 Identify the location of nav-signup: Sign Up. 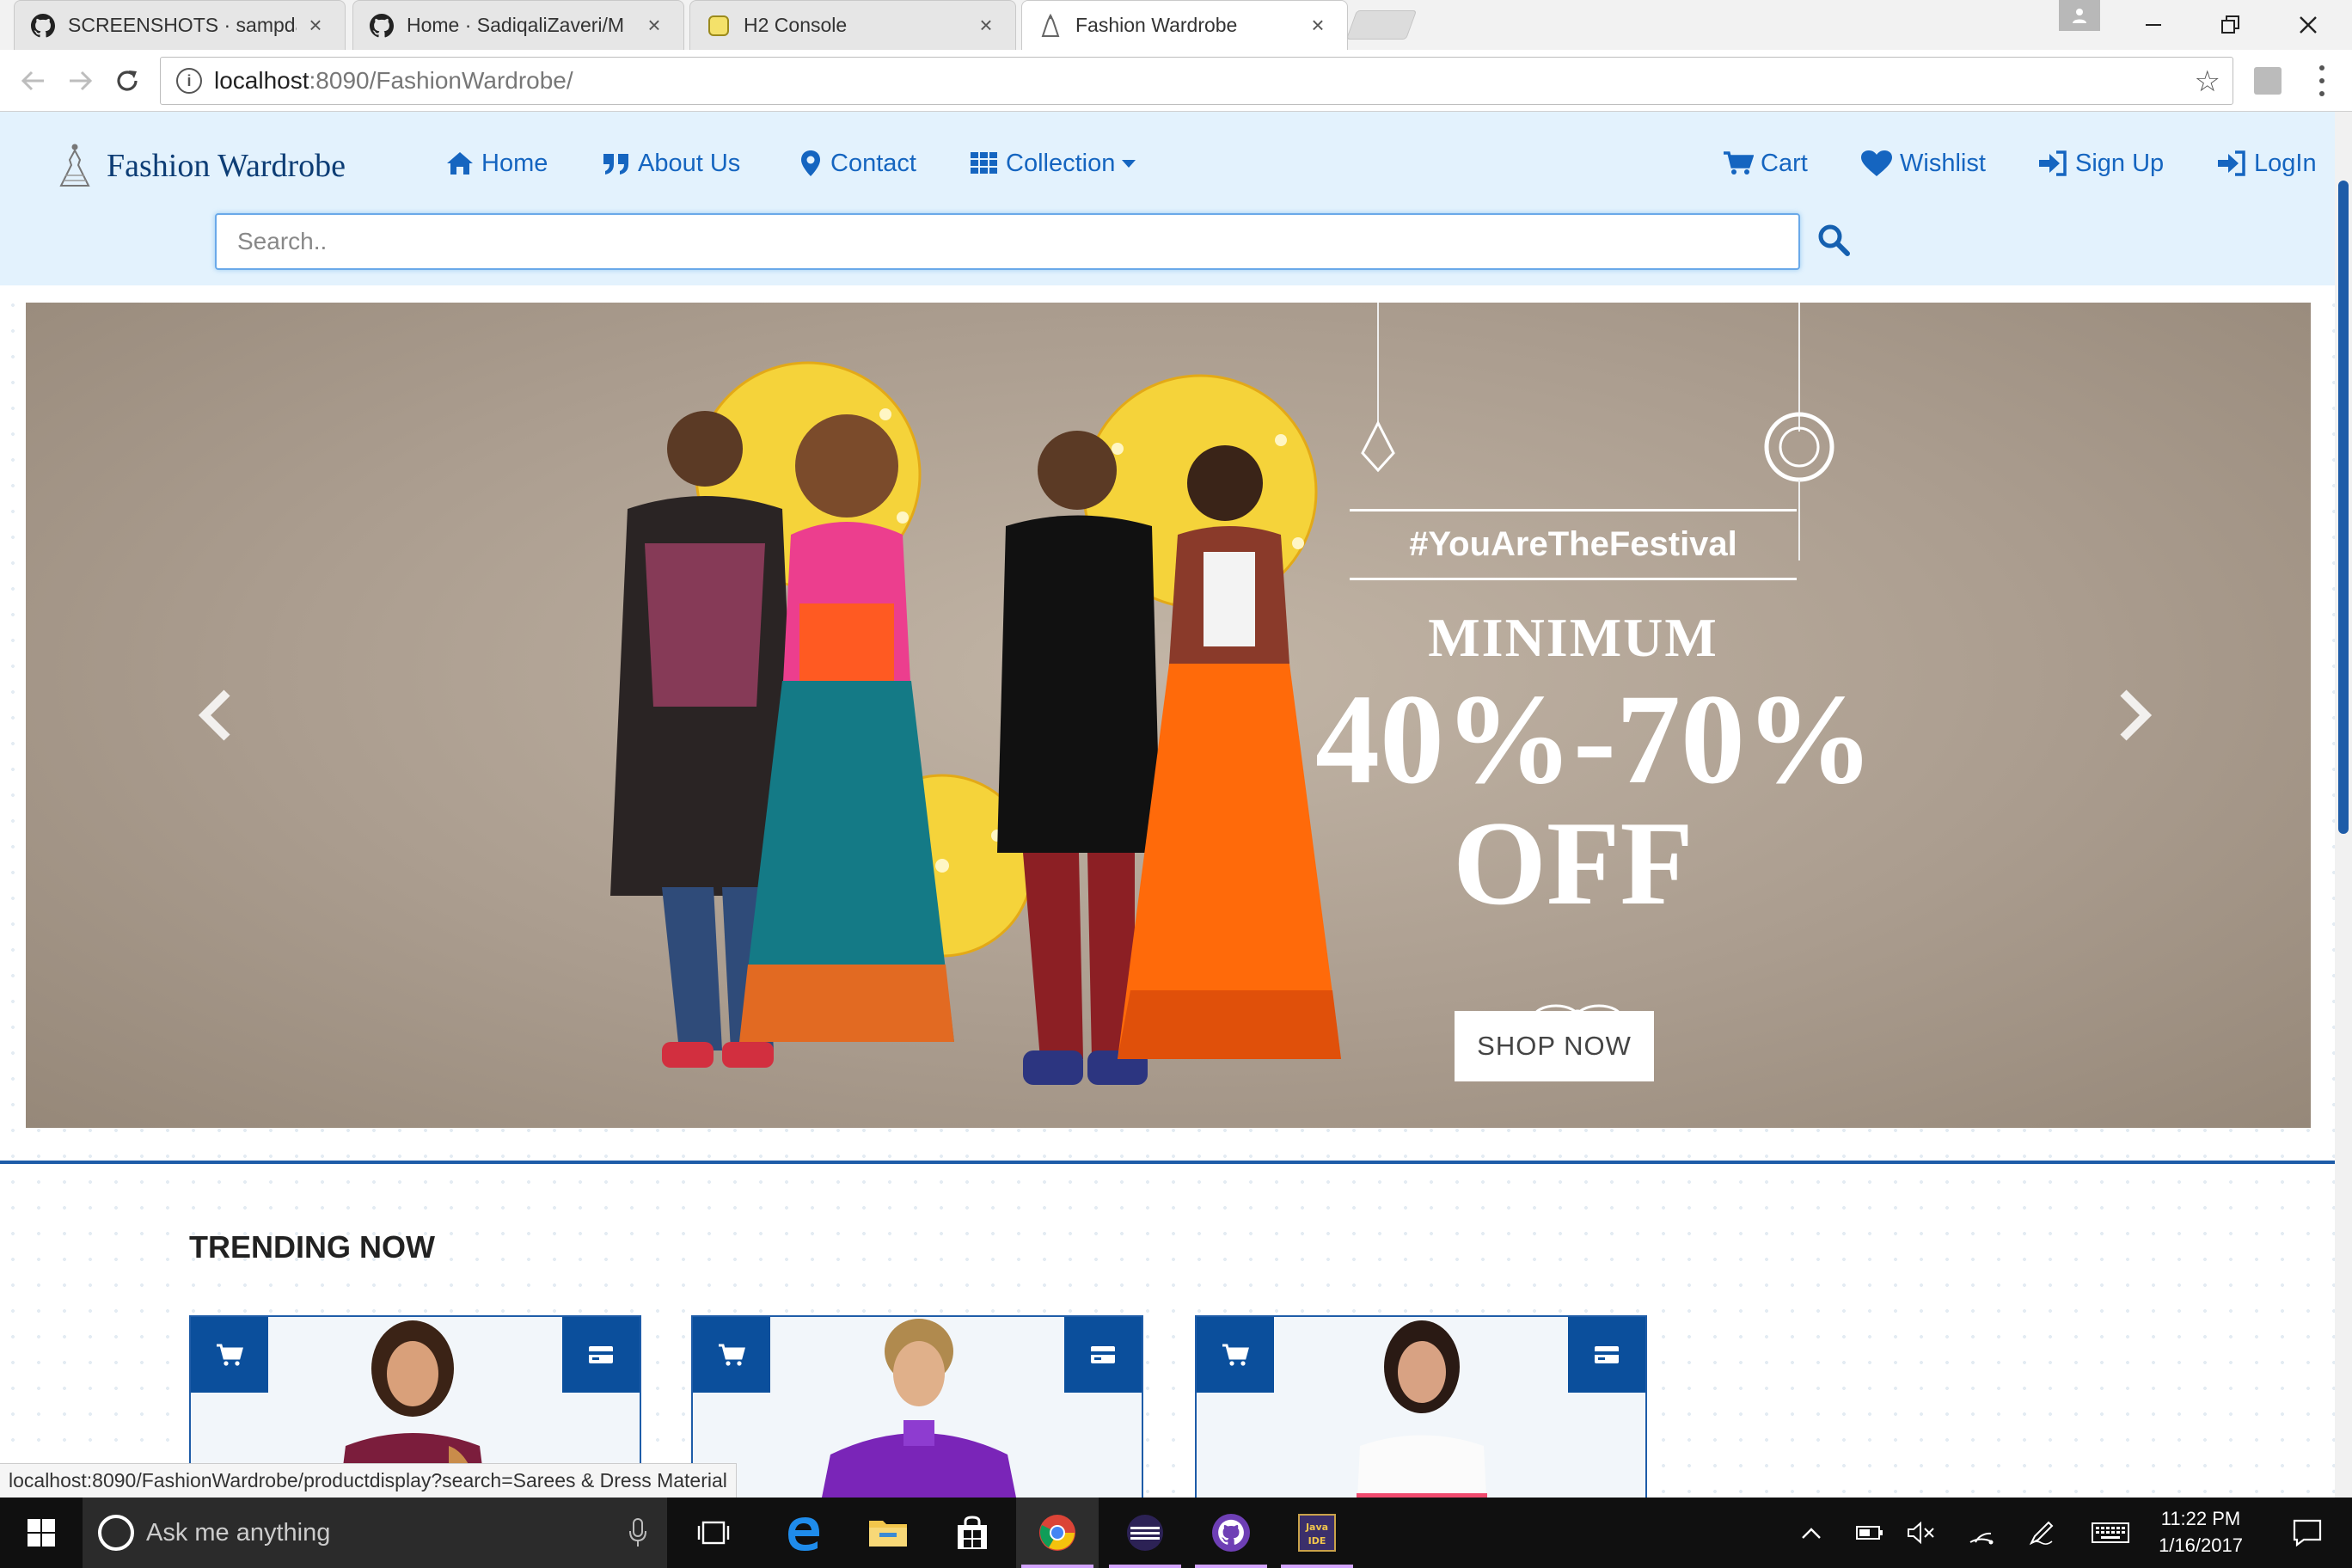
(2100, 163).